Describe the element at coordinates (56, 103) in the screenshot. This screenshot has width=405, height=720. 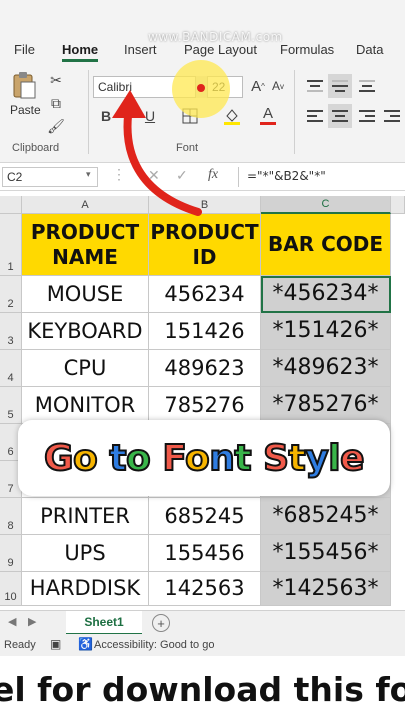
I see `copy-icon: ⧉` at that location.